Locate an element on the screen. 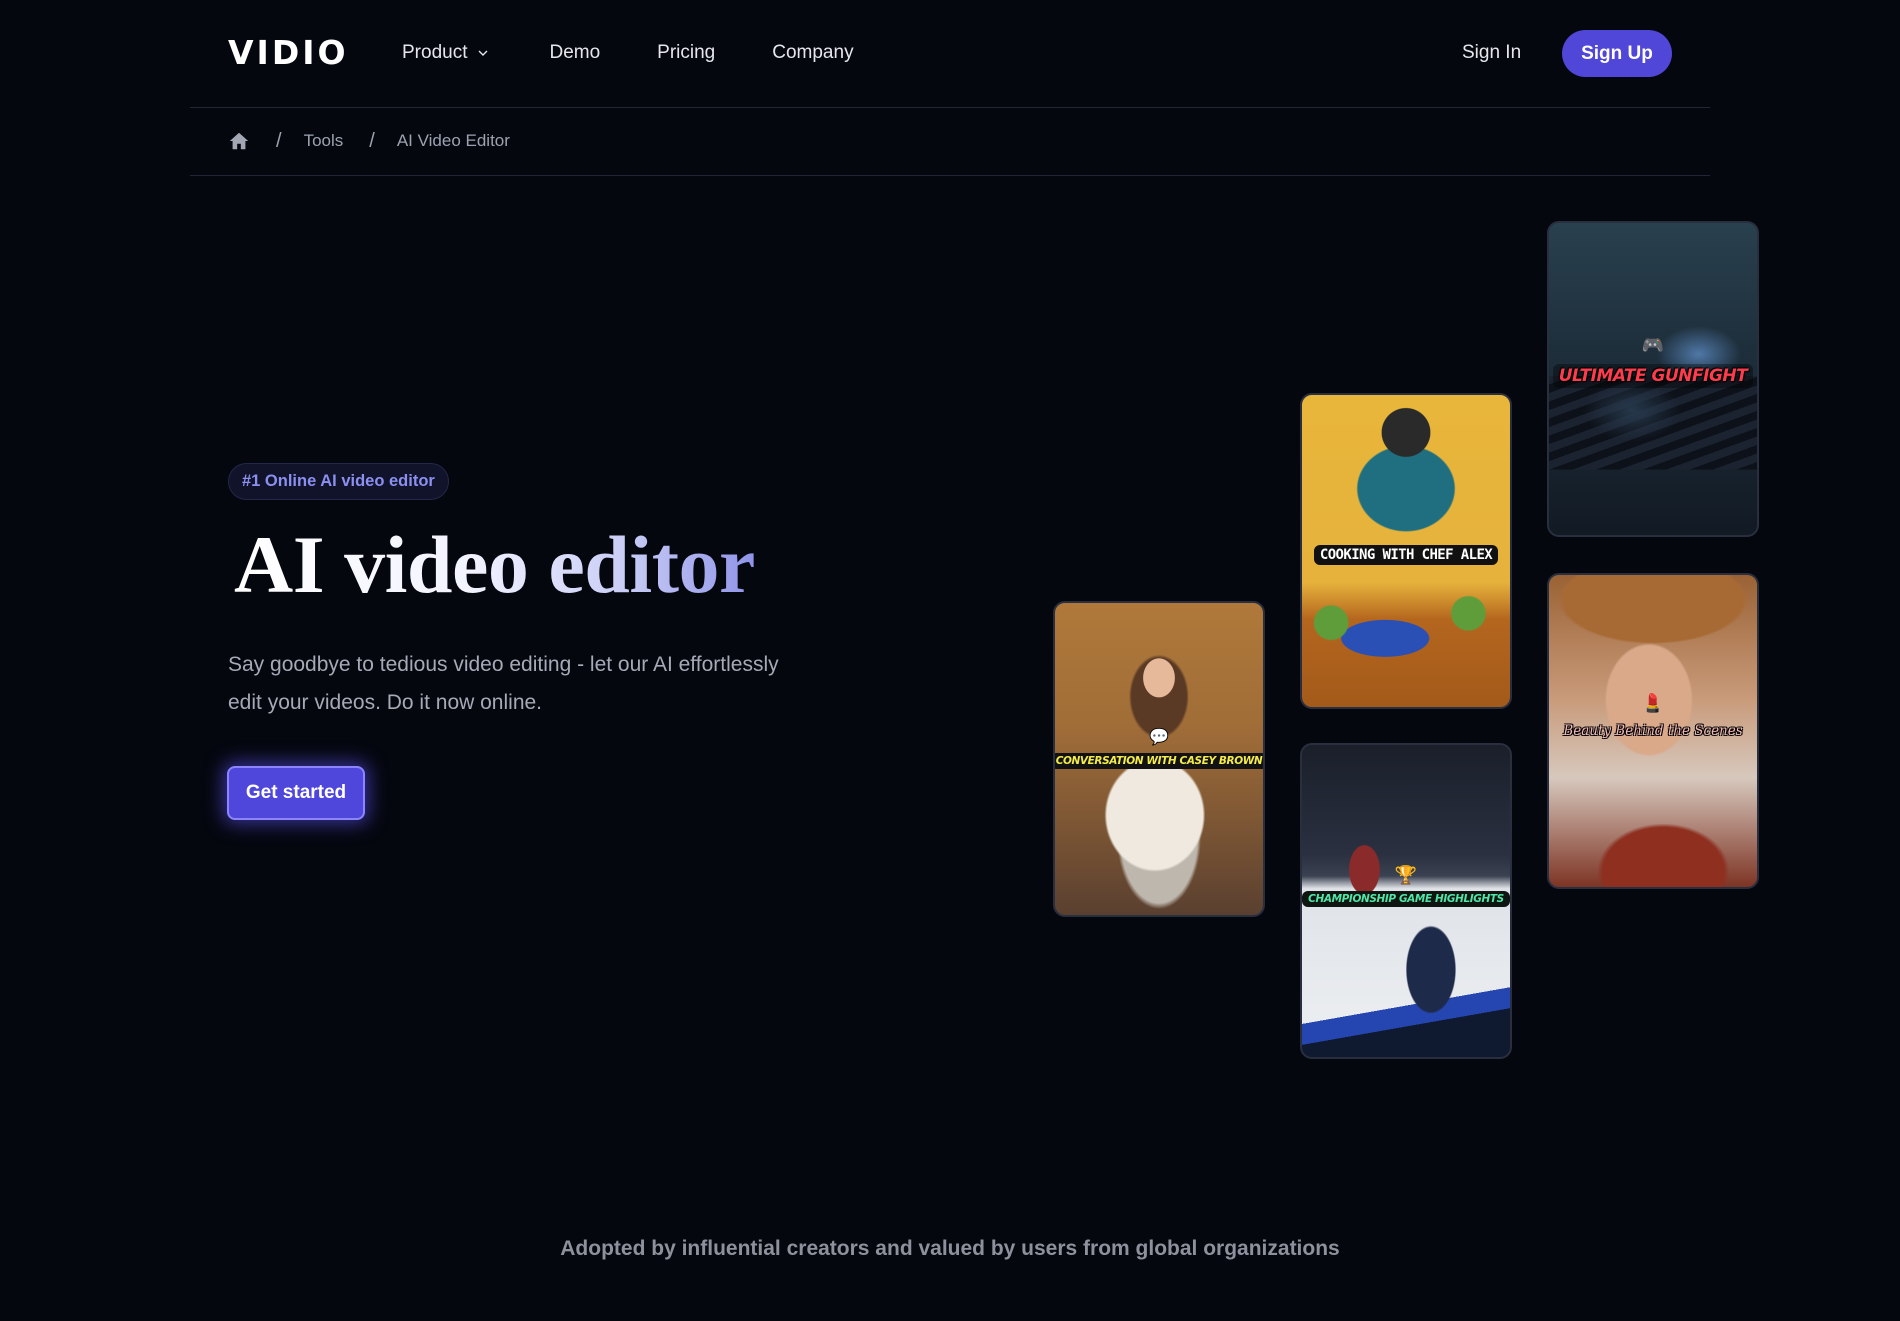  chevron-down-icon is located at coordinates (483, 53).